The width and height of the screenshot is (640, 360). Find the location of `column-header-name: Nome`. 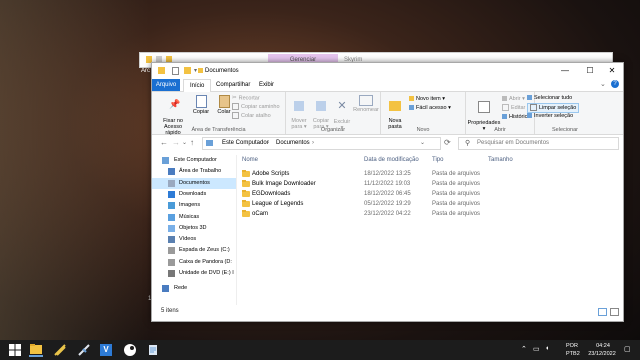

column-header-name: Nome is located at coordinates (250, 160).